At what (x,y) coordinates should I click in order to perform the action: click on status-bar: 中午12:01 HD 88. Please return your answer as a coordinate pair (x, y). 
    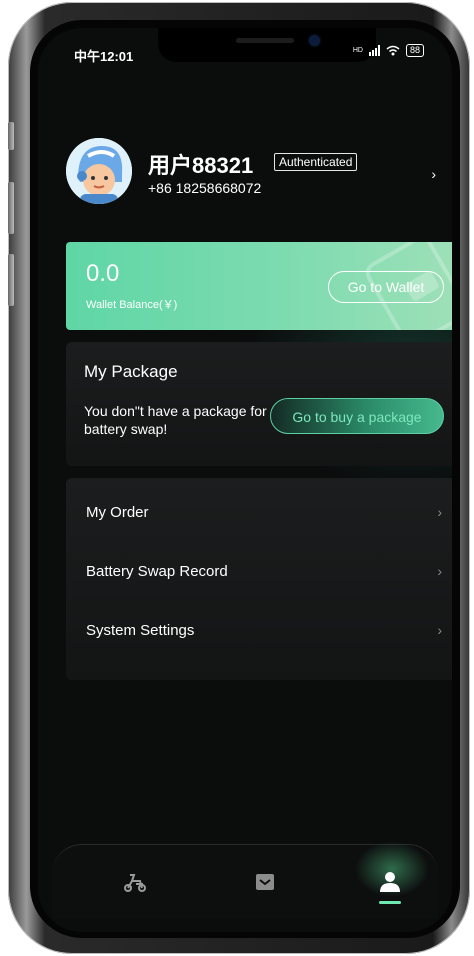
    Looking at the image, I should click on (245, 54).